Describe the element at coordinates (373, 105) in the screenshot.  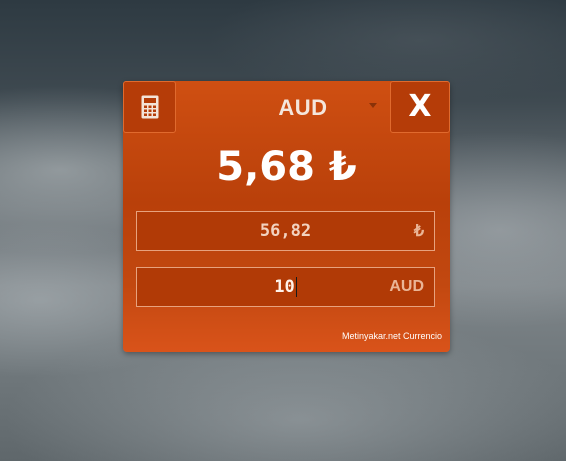
I see `chevron-down-icon` at that location.